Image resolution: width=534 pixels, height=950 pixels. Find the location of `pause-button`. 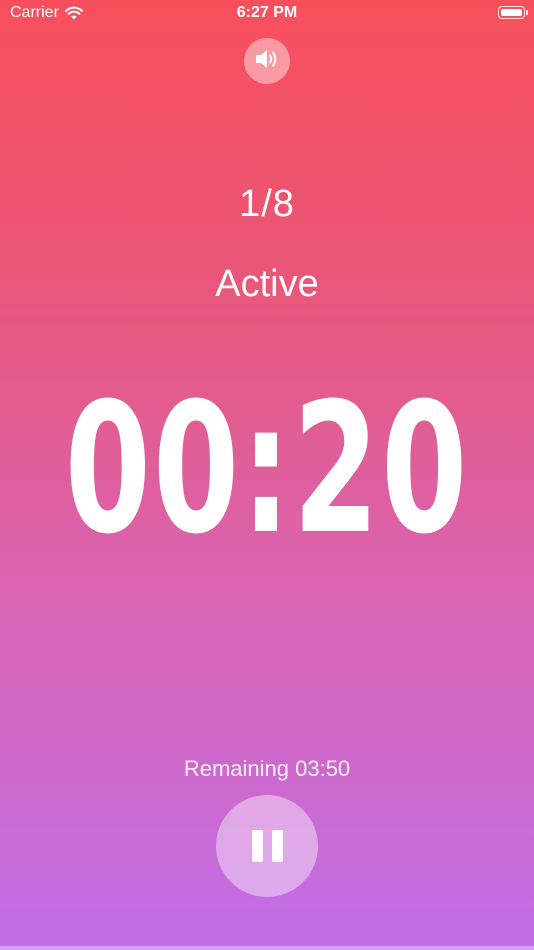

pause-button is located at coordinates (267, 846).